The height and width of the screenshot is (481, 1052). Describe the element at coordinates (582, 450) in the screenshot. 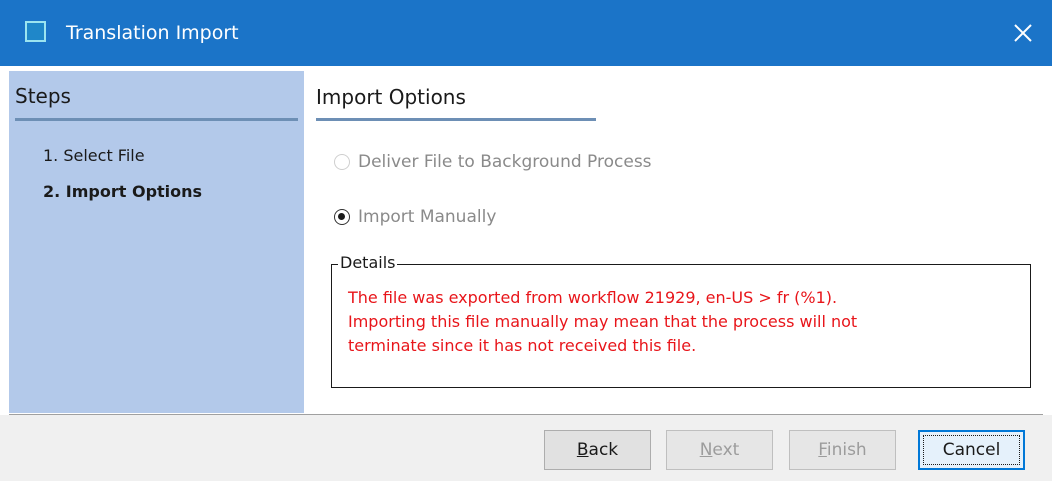

I see `back-mnemonic: B` at that location.